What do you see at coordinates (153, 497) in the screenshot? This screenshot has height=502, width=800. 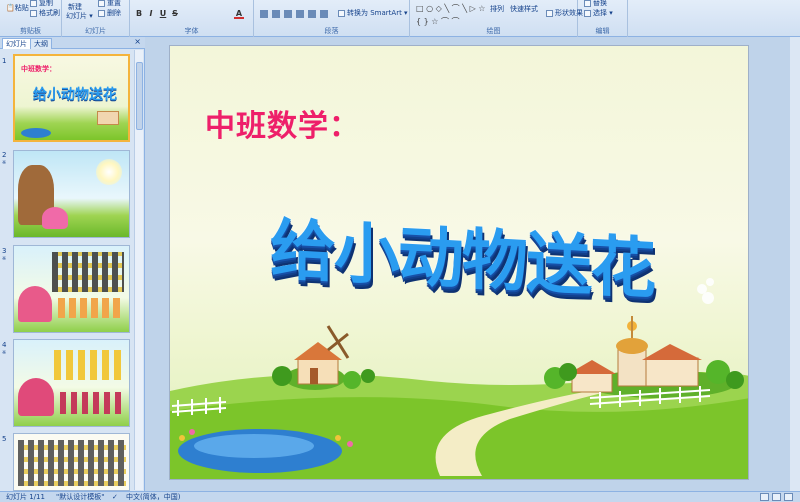 I see `language: 中文(简体，中国)` at bounding box center [153, 497].